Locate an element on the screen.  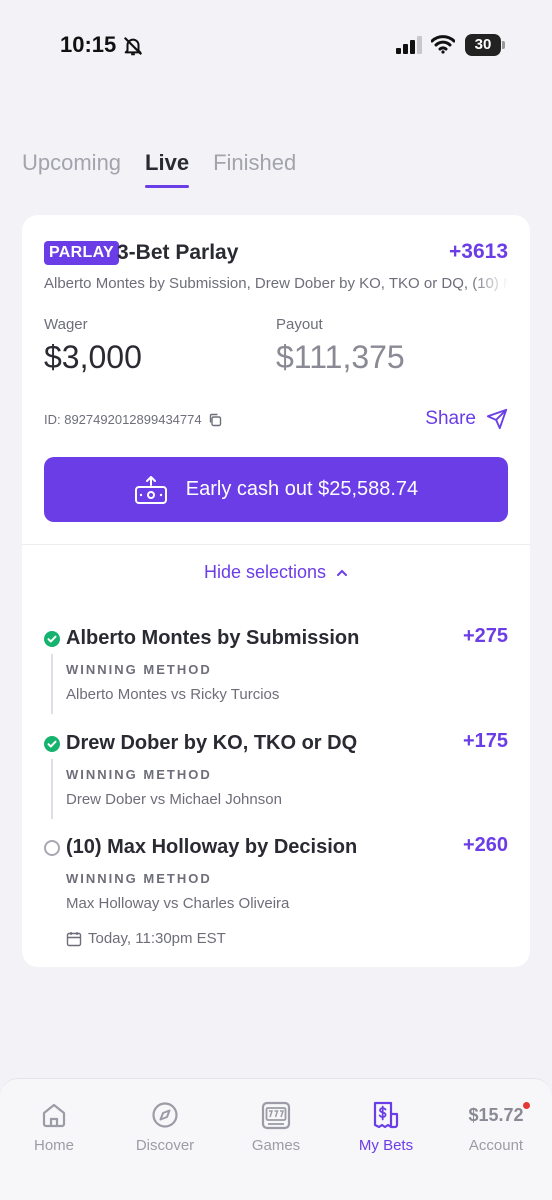
parlay-badge: PARLAY is located at coordinates (81, 253).